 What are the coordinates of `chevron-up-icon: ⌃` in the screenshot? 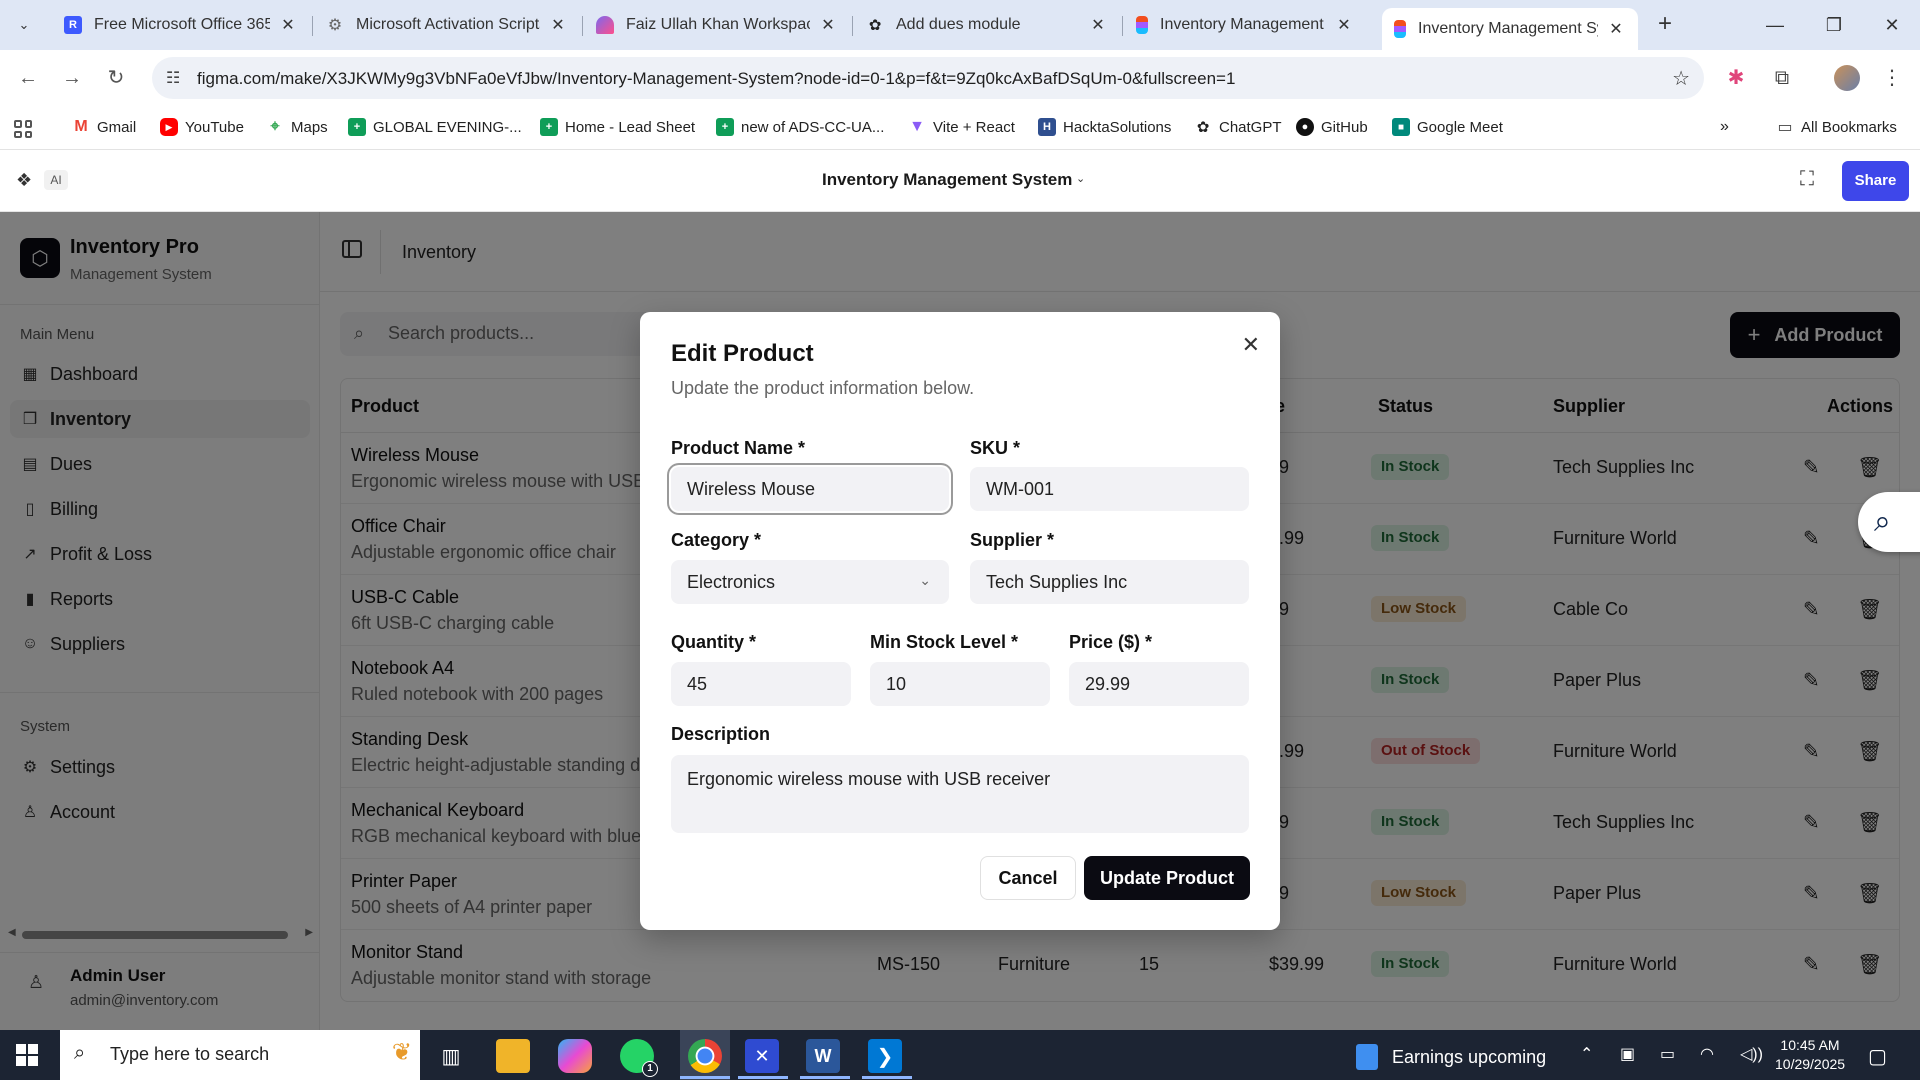 It's located at (1586, 1054).